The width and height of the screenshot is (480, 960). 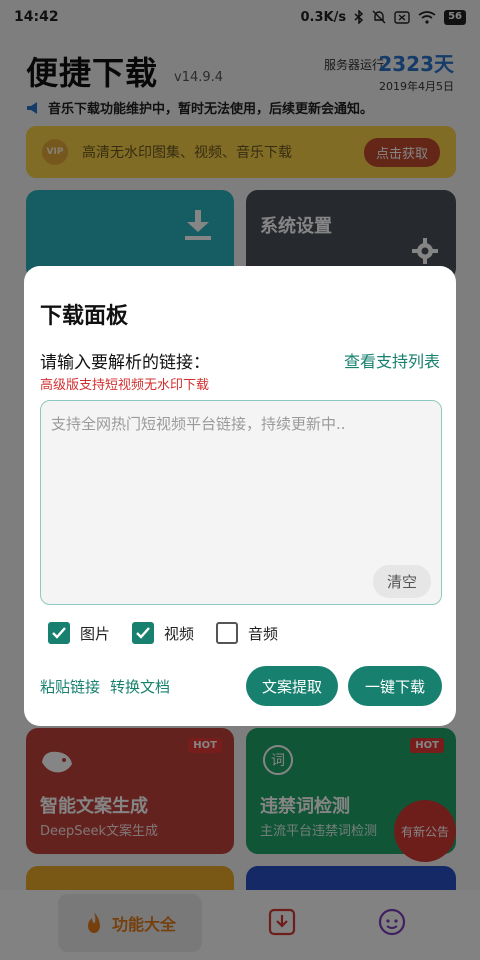 What do you see at coordinates (401, 581) in the screenshot?
I see `clear-button: 清空` at bounding box center [401, 581].